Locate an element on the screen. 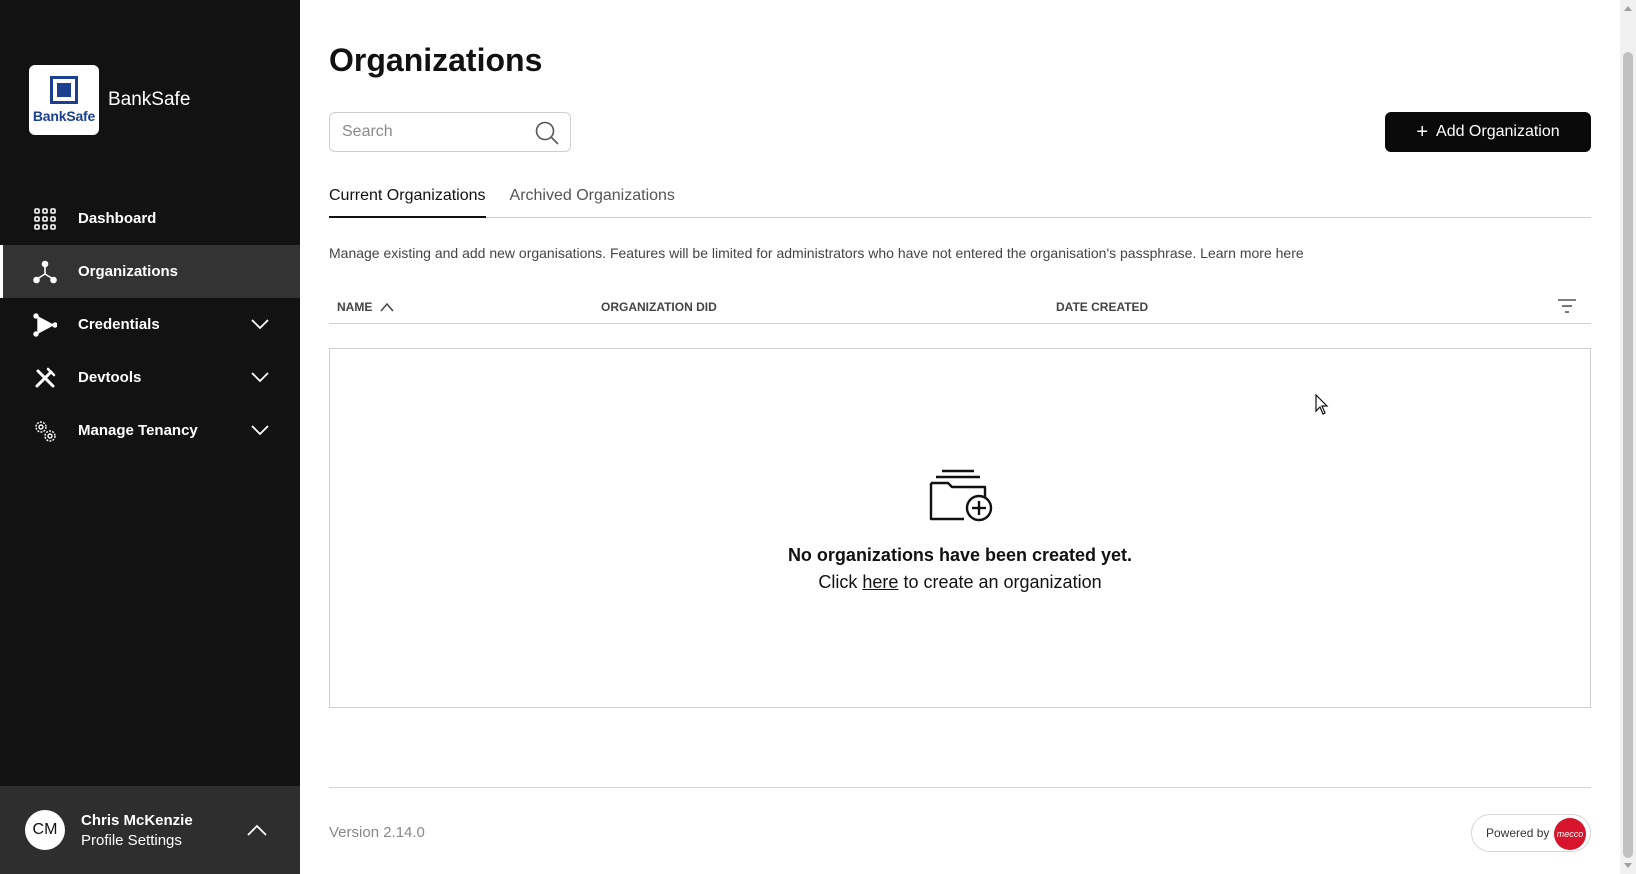 This screenshot has width=1636, height=874. search-box is located at coordinates (450, 132).